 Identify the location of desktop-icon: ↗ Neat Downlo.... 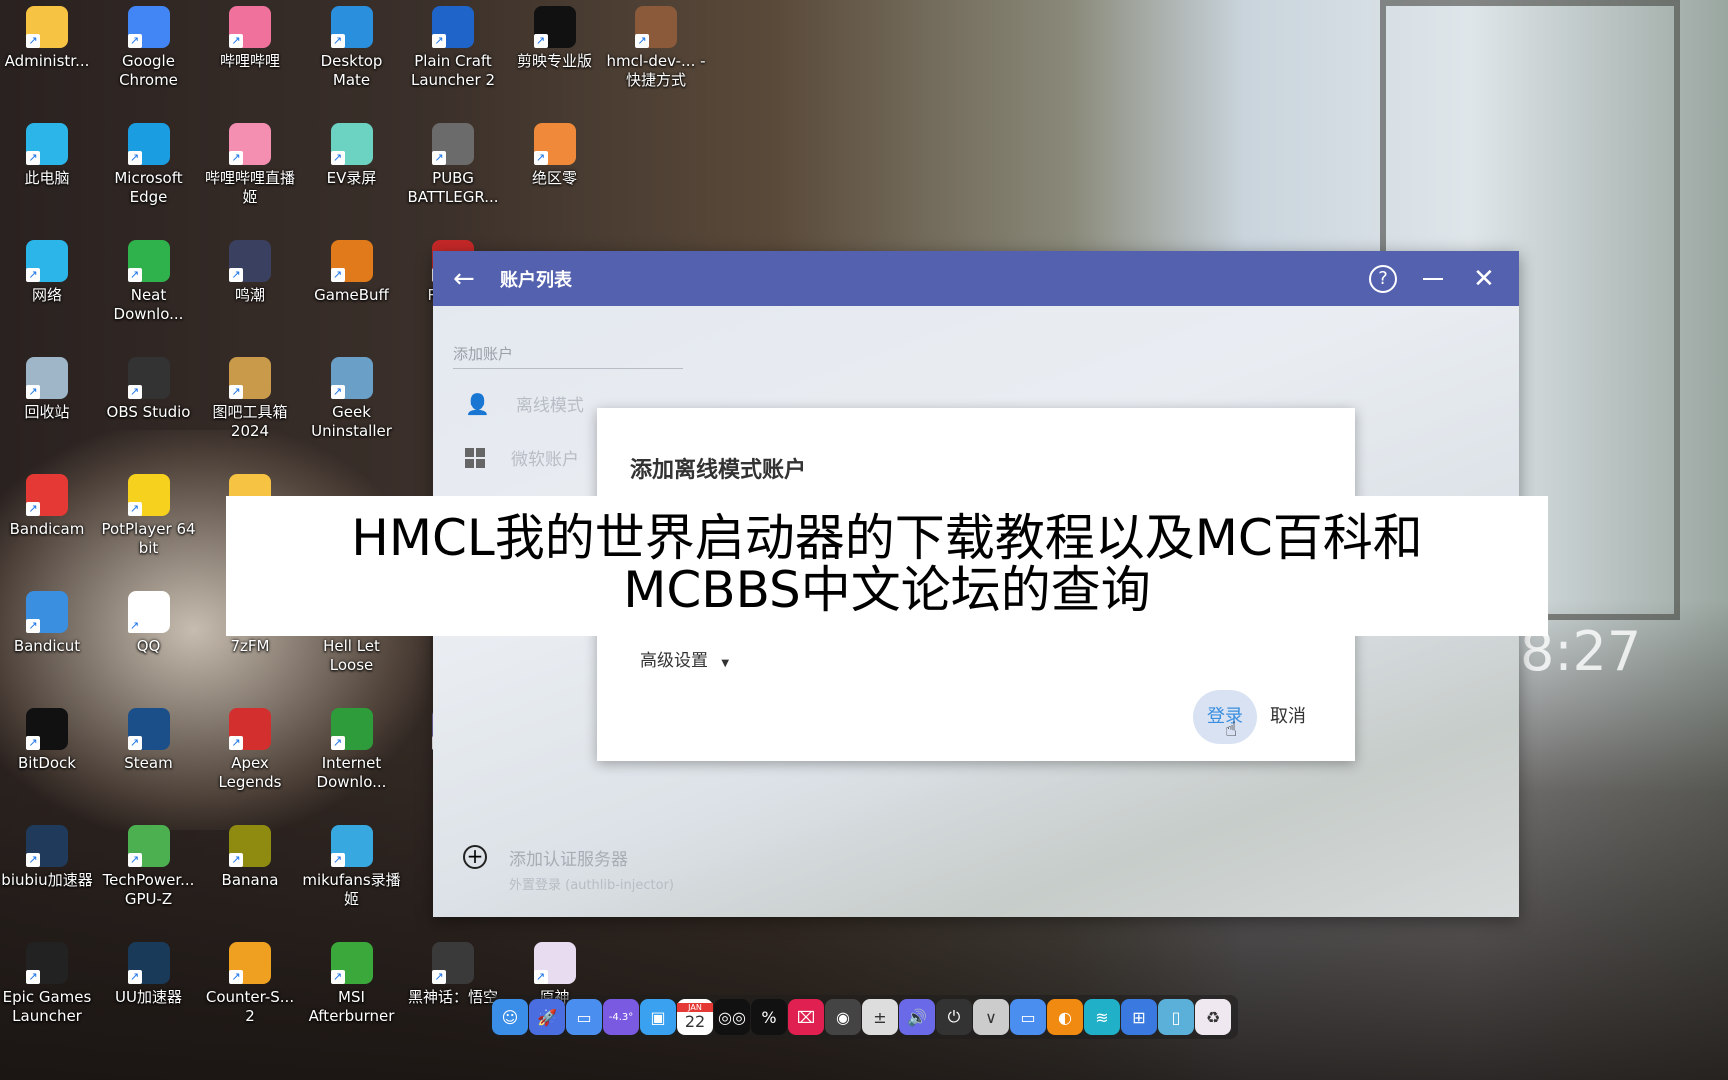
(149, 280).